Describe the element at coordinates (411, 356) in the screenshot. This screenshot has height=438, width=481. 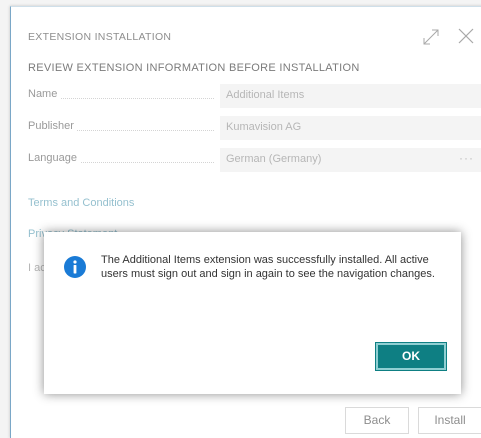
I see `ok-button: OK` at that location.